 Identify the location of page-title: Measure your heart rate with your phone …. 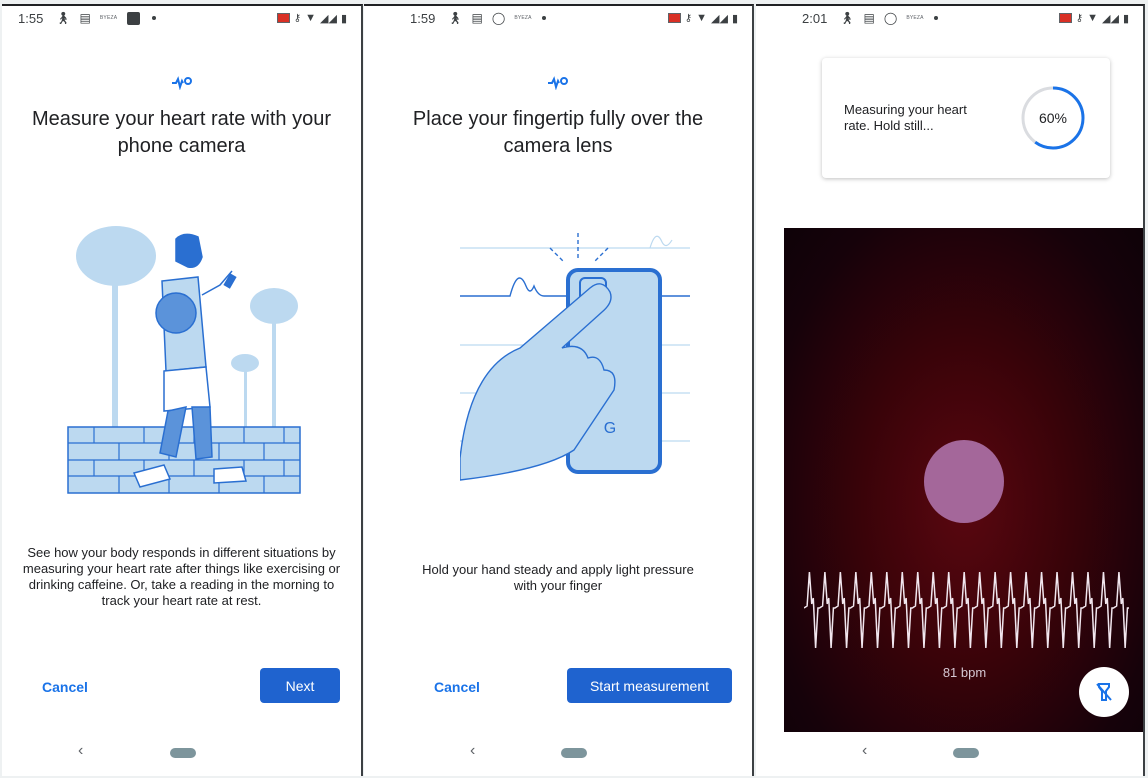
(181, 132).